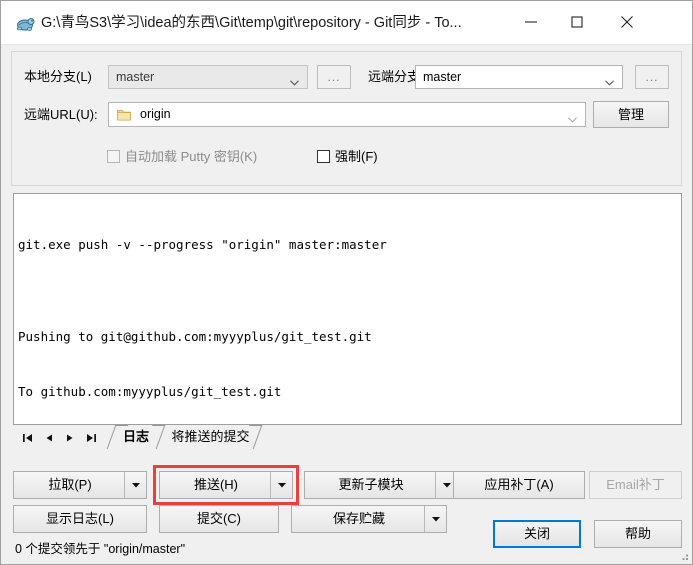  I want to click on update-submodule-label: 更新子模块, so click(371, 484).